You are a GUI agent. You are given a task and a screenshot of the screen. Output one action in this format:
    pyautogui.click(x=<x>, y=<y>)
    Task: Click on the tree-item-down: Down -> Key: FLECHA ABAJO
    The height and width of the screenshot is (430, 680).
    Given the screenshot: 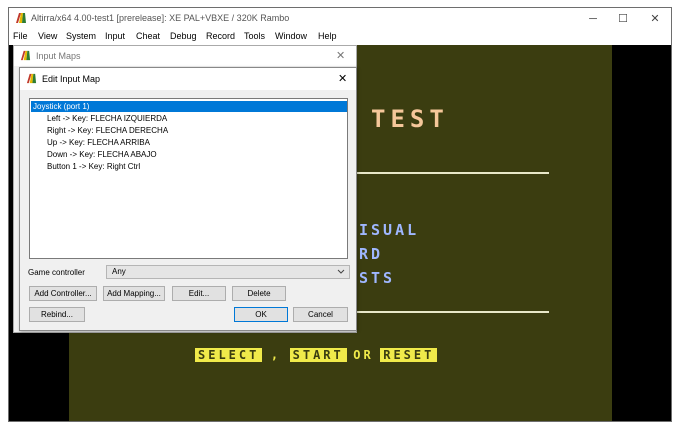 What is the action you would take?
    pyautogui.click(x=102, y=154)
    